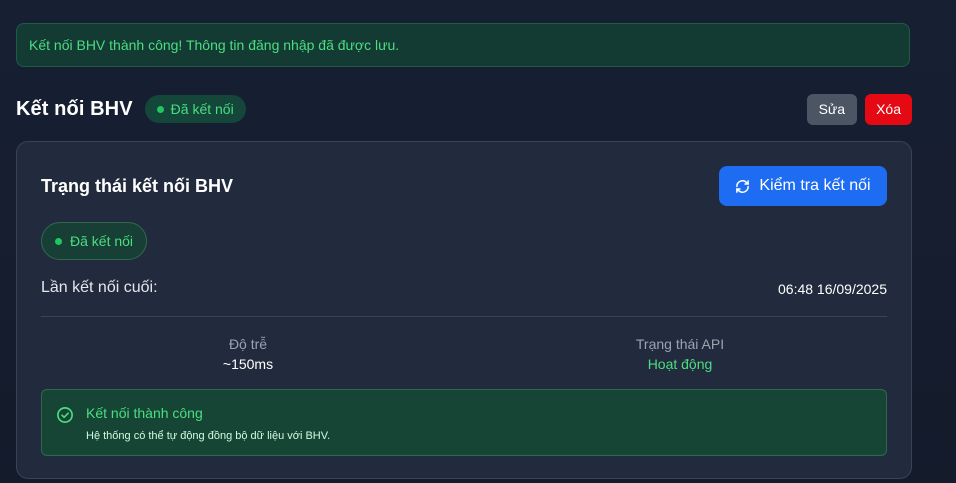  I want to click on card-title: Trạng thái kết nối BHV, so click(137, 186).